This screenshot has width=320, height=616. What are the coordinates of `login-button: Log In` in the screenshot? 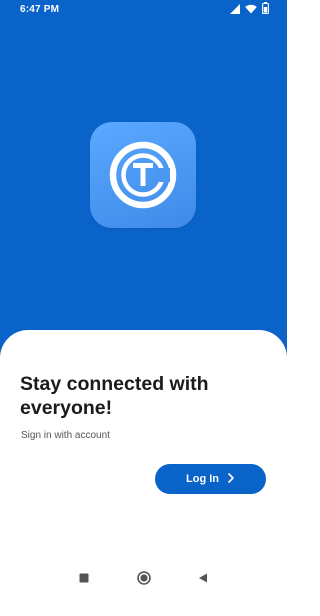 It's located at (210, 479).